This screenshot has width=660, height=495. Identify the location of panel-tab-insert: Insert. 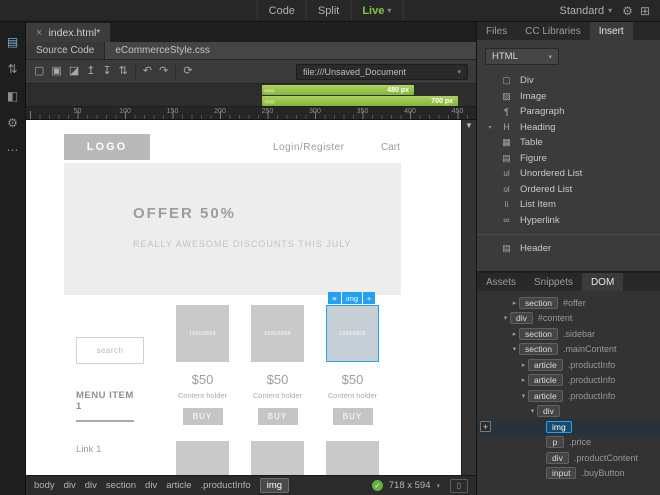
(611, 31).